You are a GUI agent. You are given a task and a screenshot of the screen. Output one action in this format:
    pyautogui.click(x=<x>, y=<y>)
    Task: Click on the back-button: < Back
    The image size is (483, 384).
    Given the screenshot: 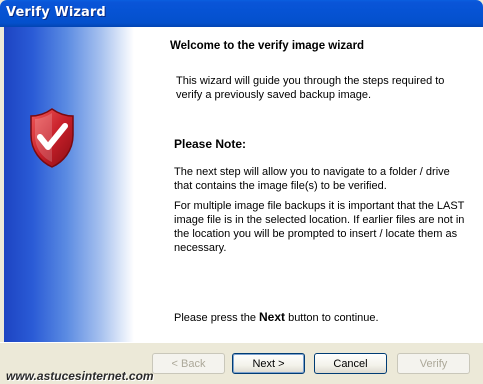 What is the action you would take?
    pyautogui.click(x=188, y=363)
    